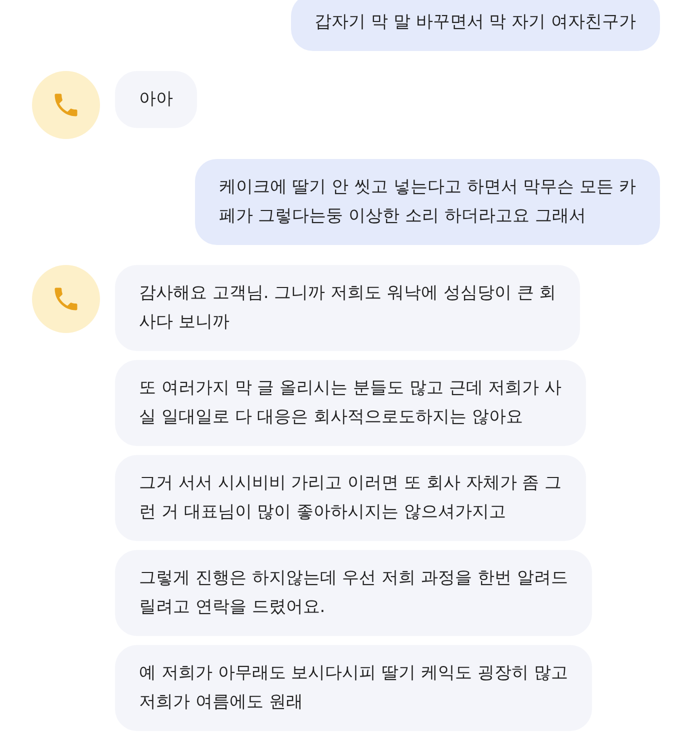 The width and height of the screenshot is (692, 749). I want to click on message-bubble: 그렇게 진행은 하지않는데 우선 저희 과정을 한번 알려드 릴려고 연락을 드렸어요., so click(353, 593).